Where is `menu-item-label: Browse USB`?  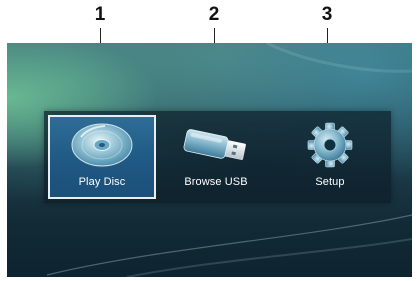 menu-item-label: Browse USB is located at coordinates (216, 182).